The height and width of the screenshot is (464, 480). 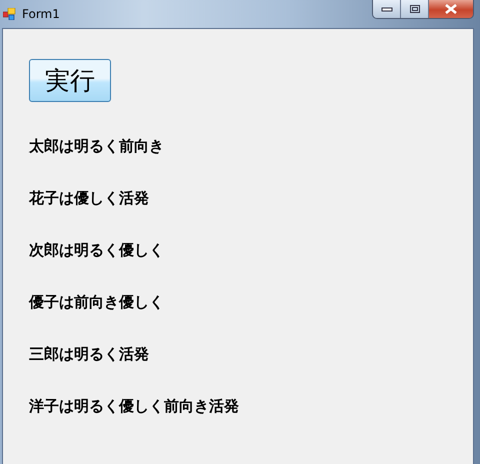 I want to click on maximize-icon, so click(x=414, y=9).